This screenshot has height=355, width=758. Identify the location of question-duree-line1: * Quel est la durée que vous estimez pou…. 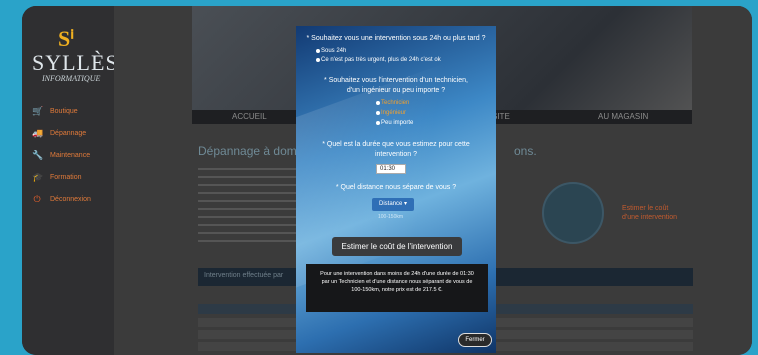
(396, 144).